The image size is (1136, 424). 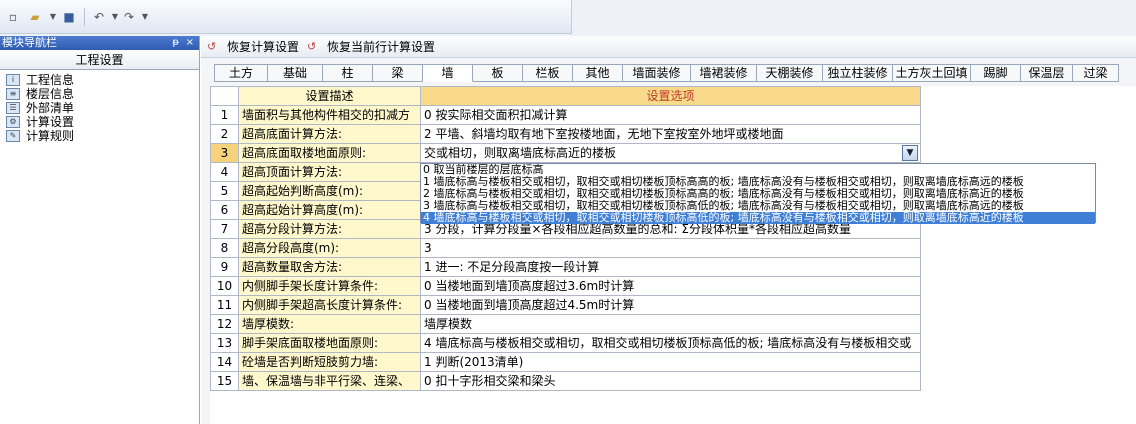 I want to click on undo-icon: ↶, so click(x=99, y=17).